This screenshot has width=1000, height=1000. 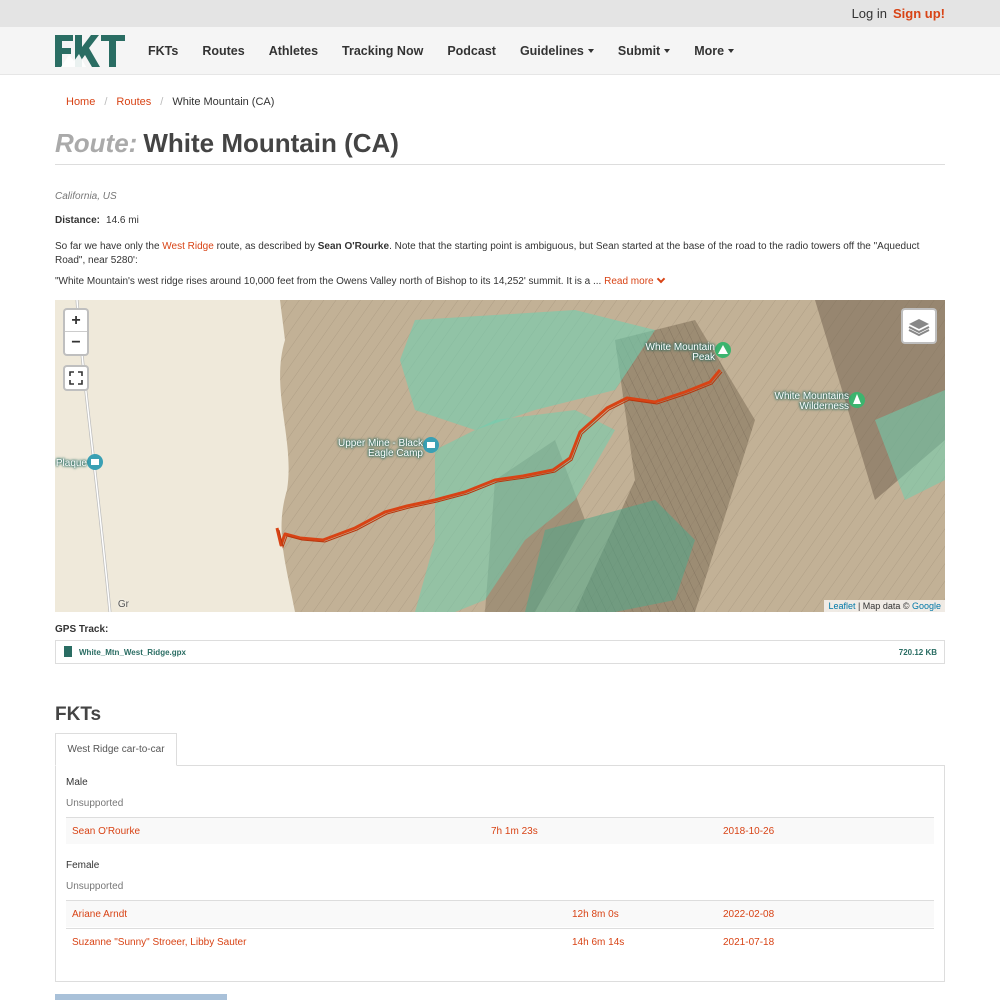 What do you see at coordinates (595, 914) in the screenshot?
I see `fkt-time: 12h 8m 0s` at bounding box center [595, 914].